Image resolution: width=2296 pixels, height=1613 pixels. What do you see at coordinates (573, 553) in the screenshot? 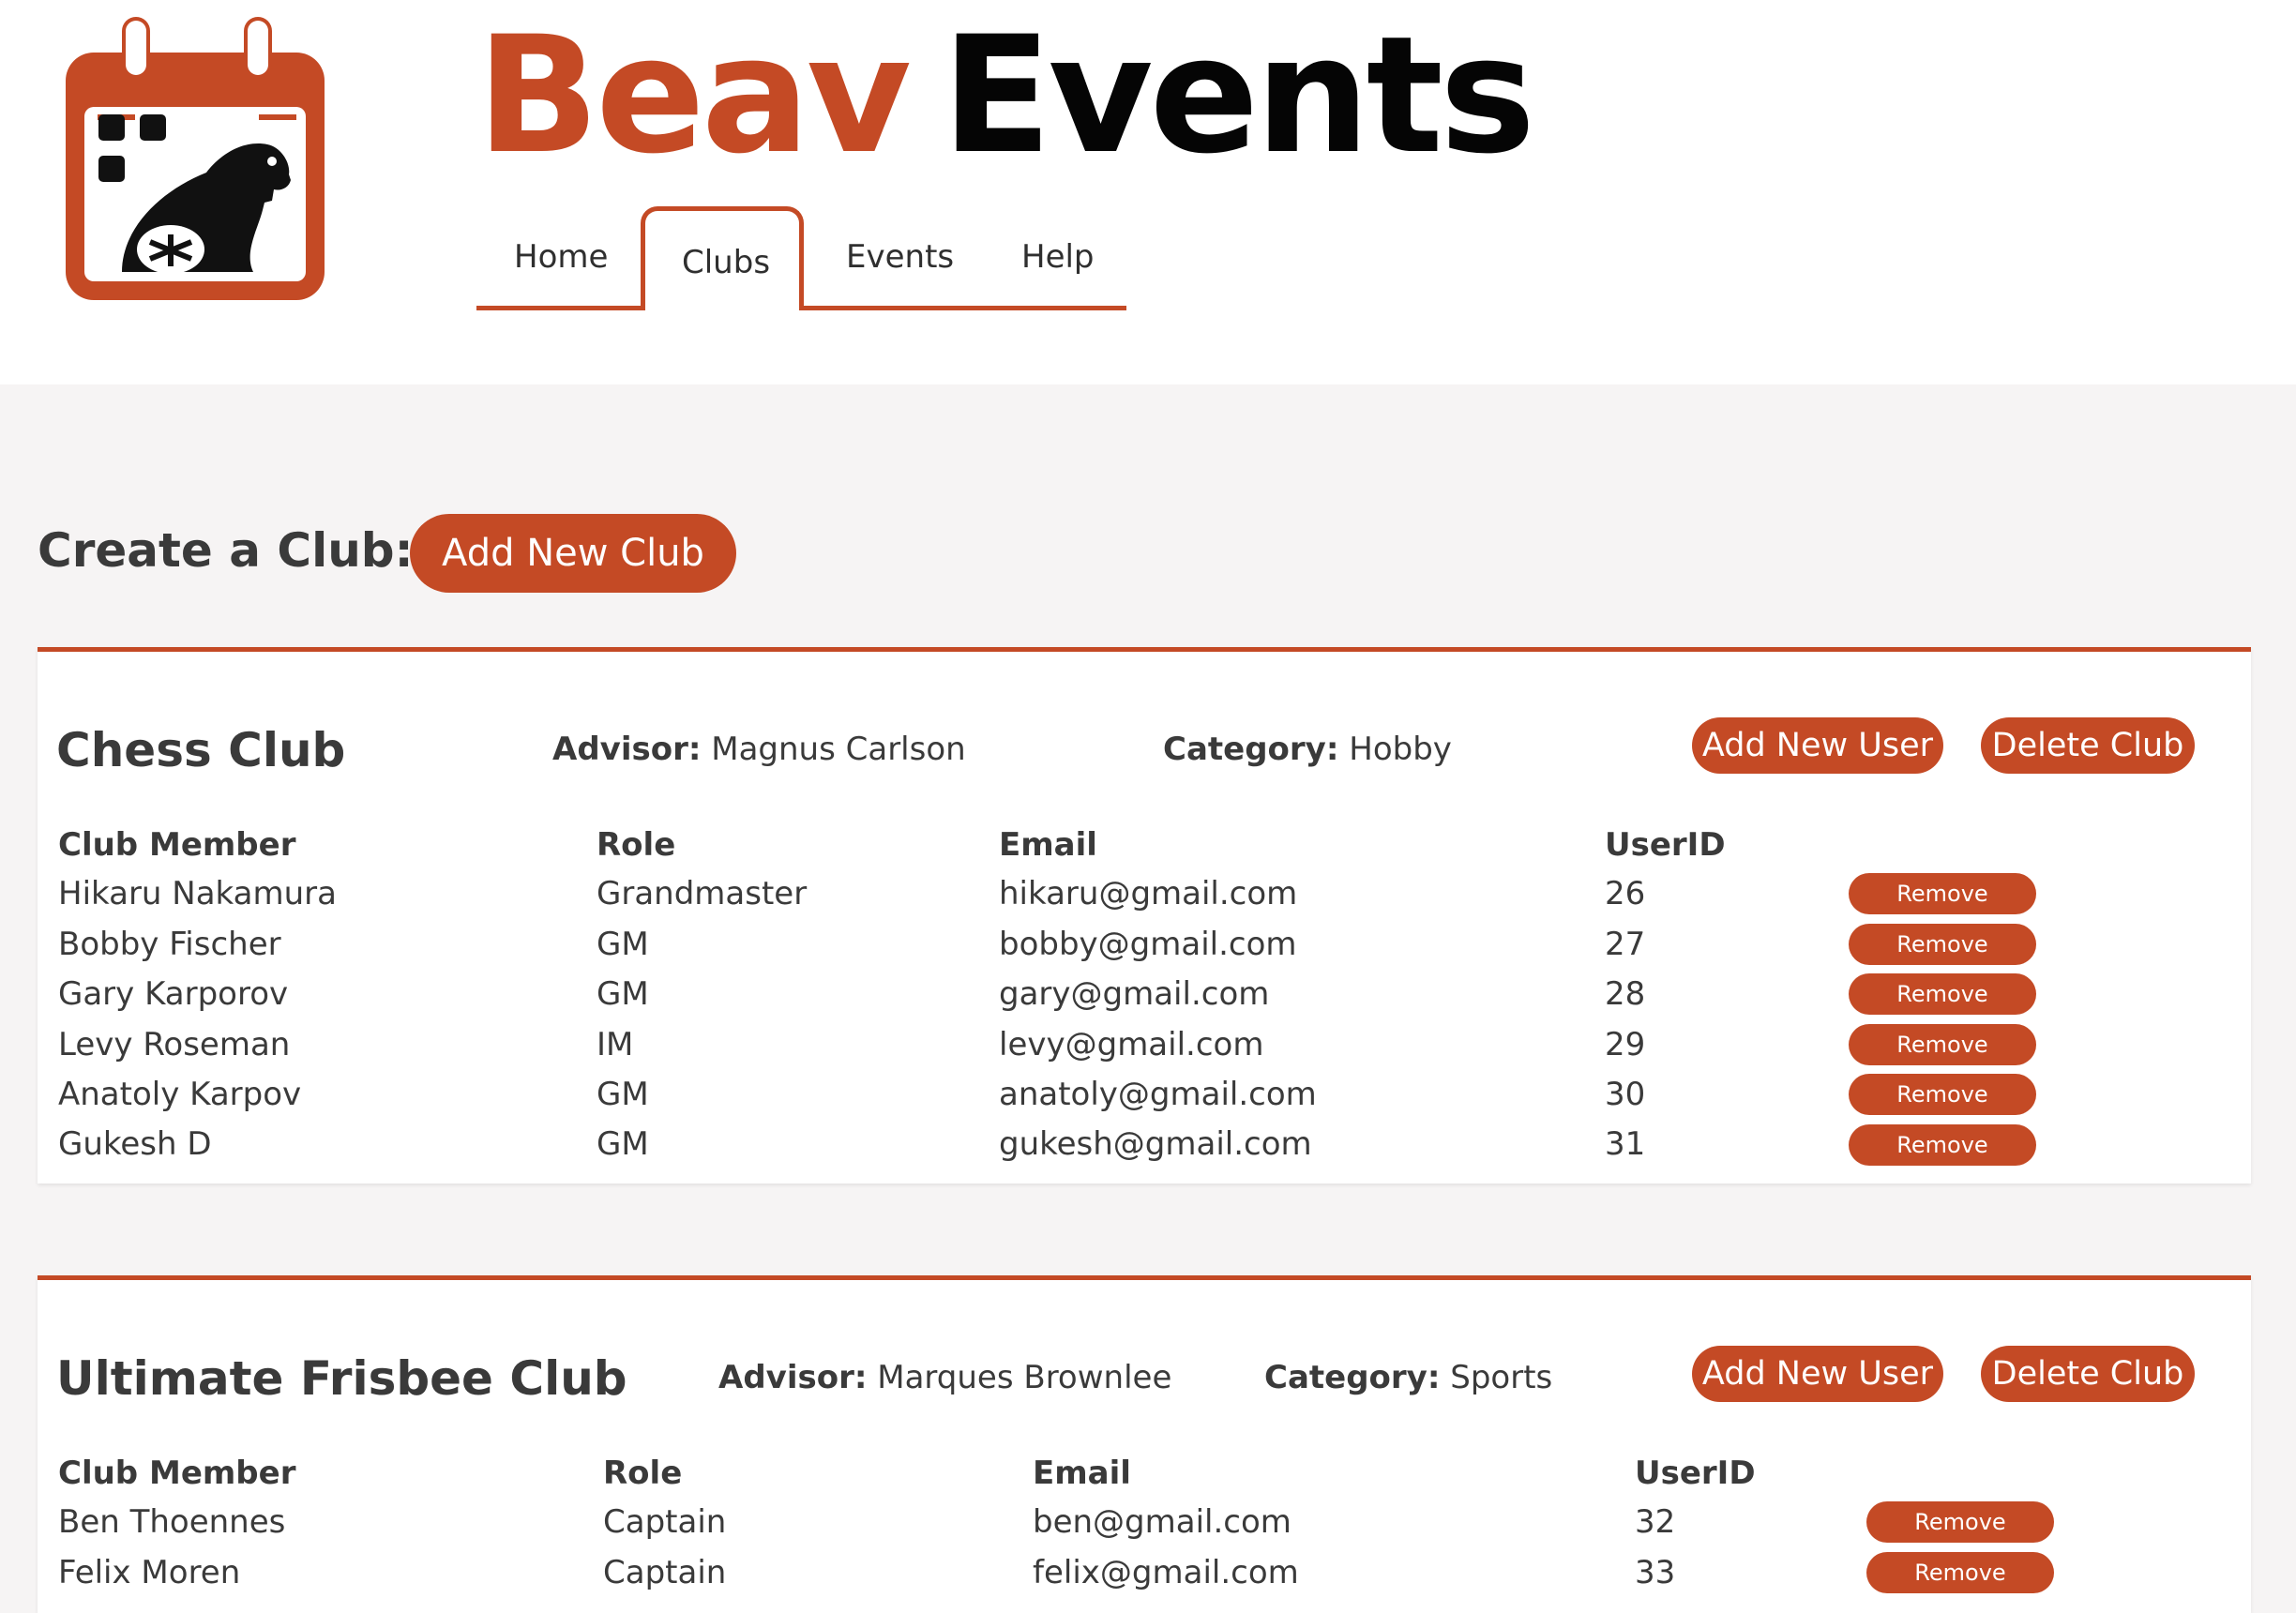
I see `add-new-club-button: Add New Club` at bounding box center [573, 553].